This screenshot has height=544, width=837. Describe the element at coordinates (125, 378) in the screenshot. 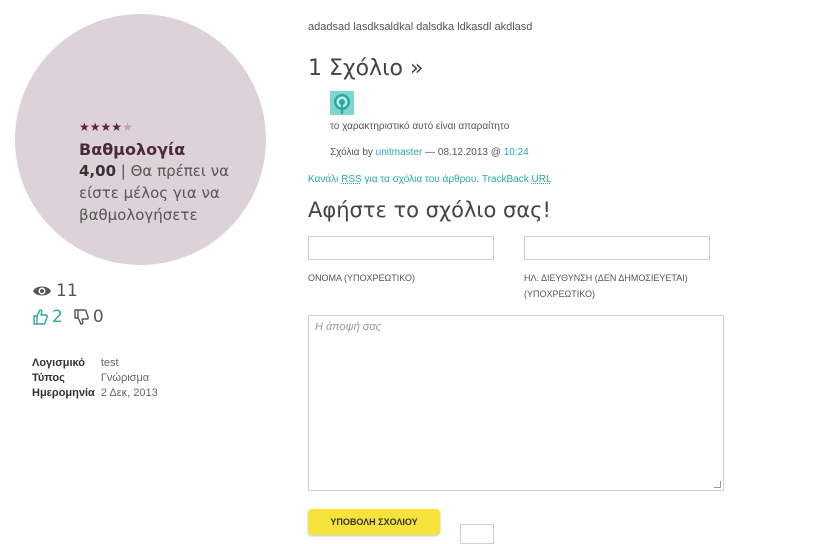

I see `meta-value: Γνώρισμα` at that location.